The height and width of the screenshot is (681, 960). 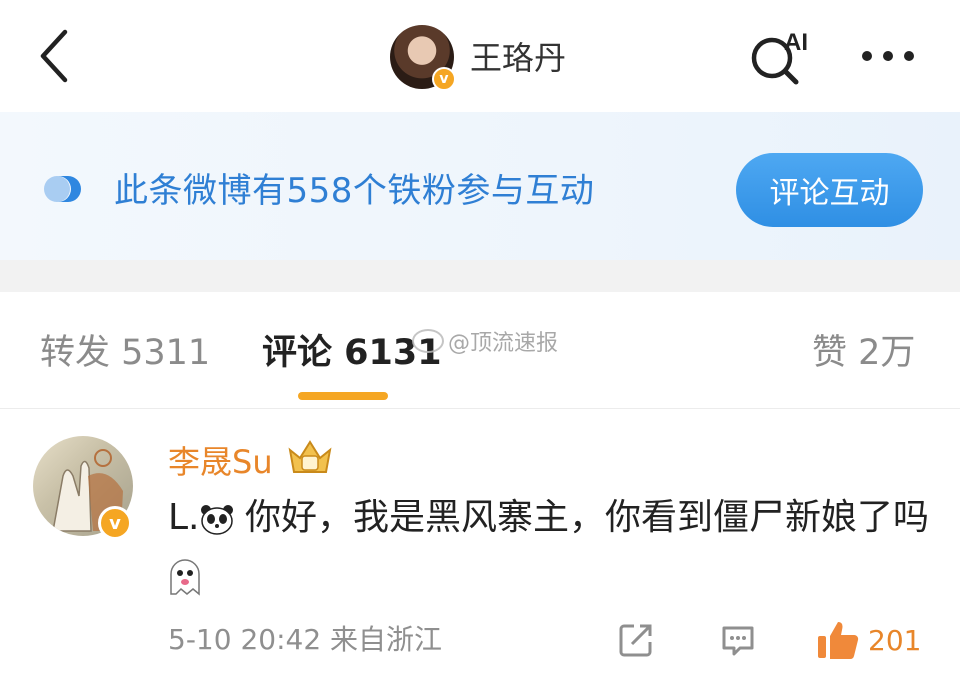 I want to click on ai-search-icon: AI, so click(x=779, y=57).